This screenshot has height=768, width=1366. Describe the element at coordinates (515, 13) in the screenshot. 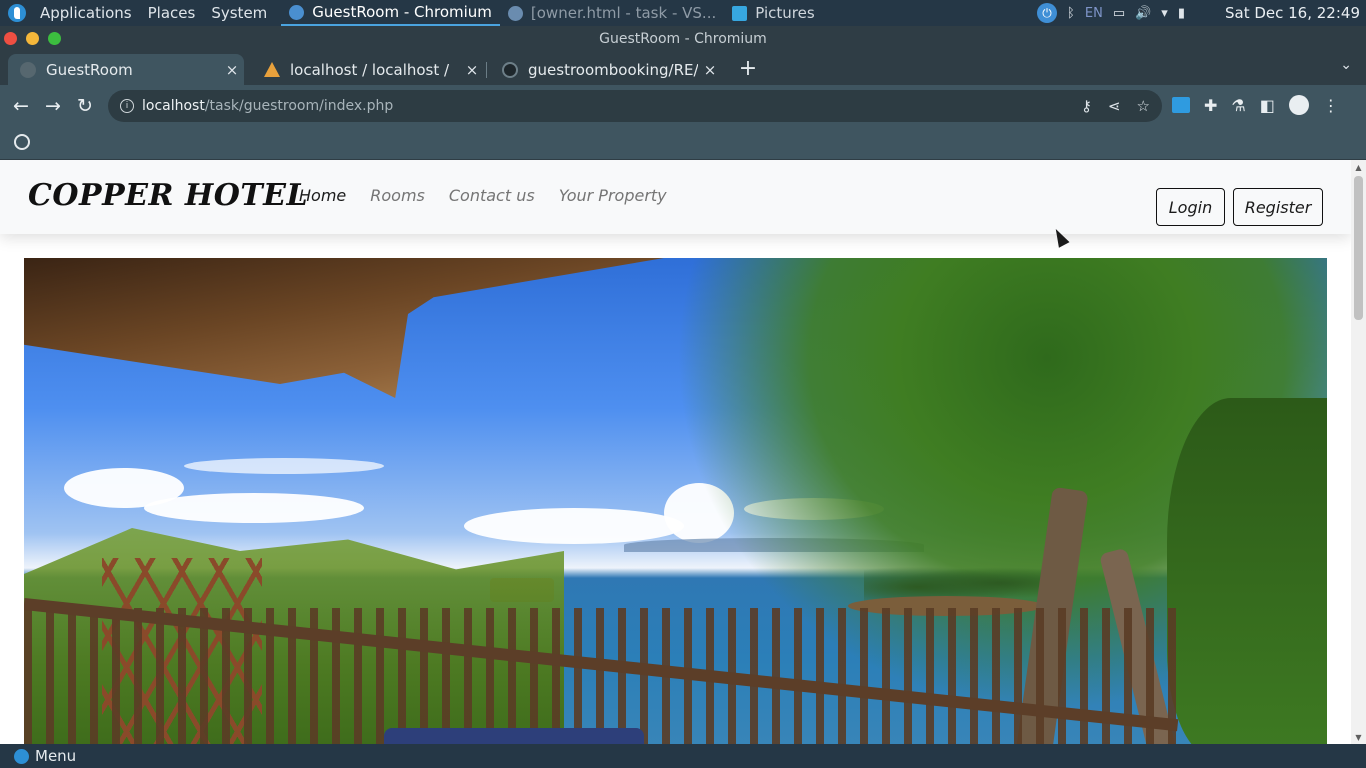

I see `vscode-icon` at that location.